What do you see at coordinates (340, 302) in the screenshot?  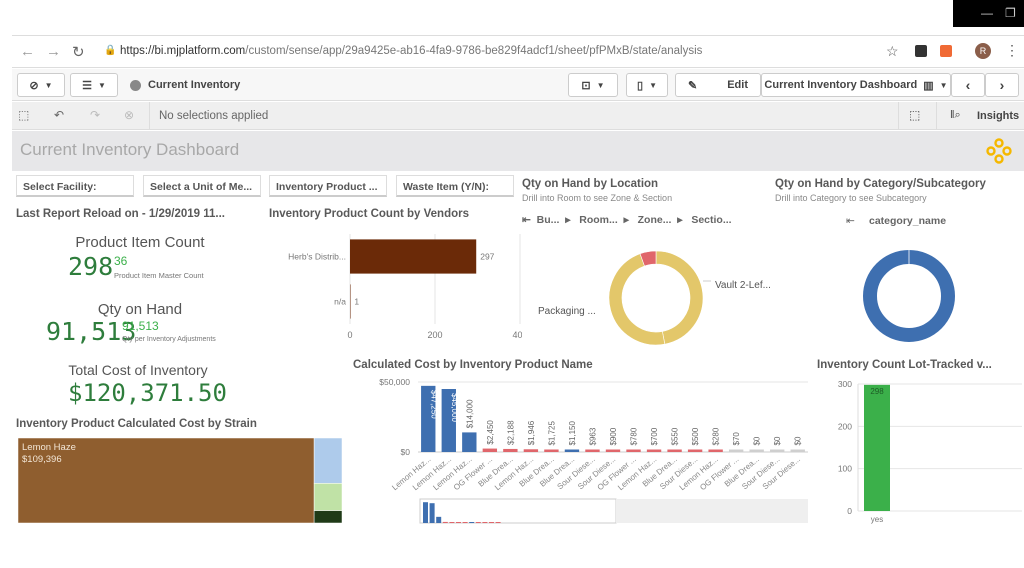 I see `y-category-label: n/a` at bounding box center [340, 302].